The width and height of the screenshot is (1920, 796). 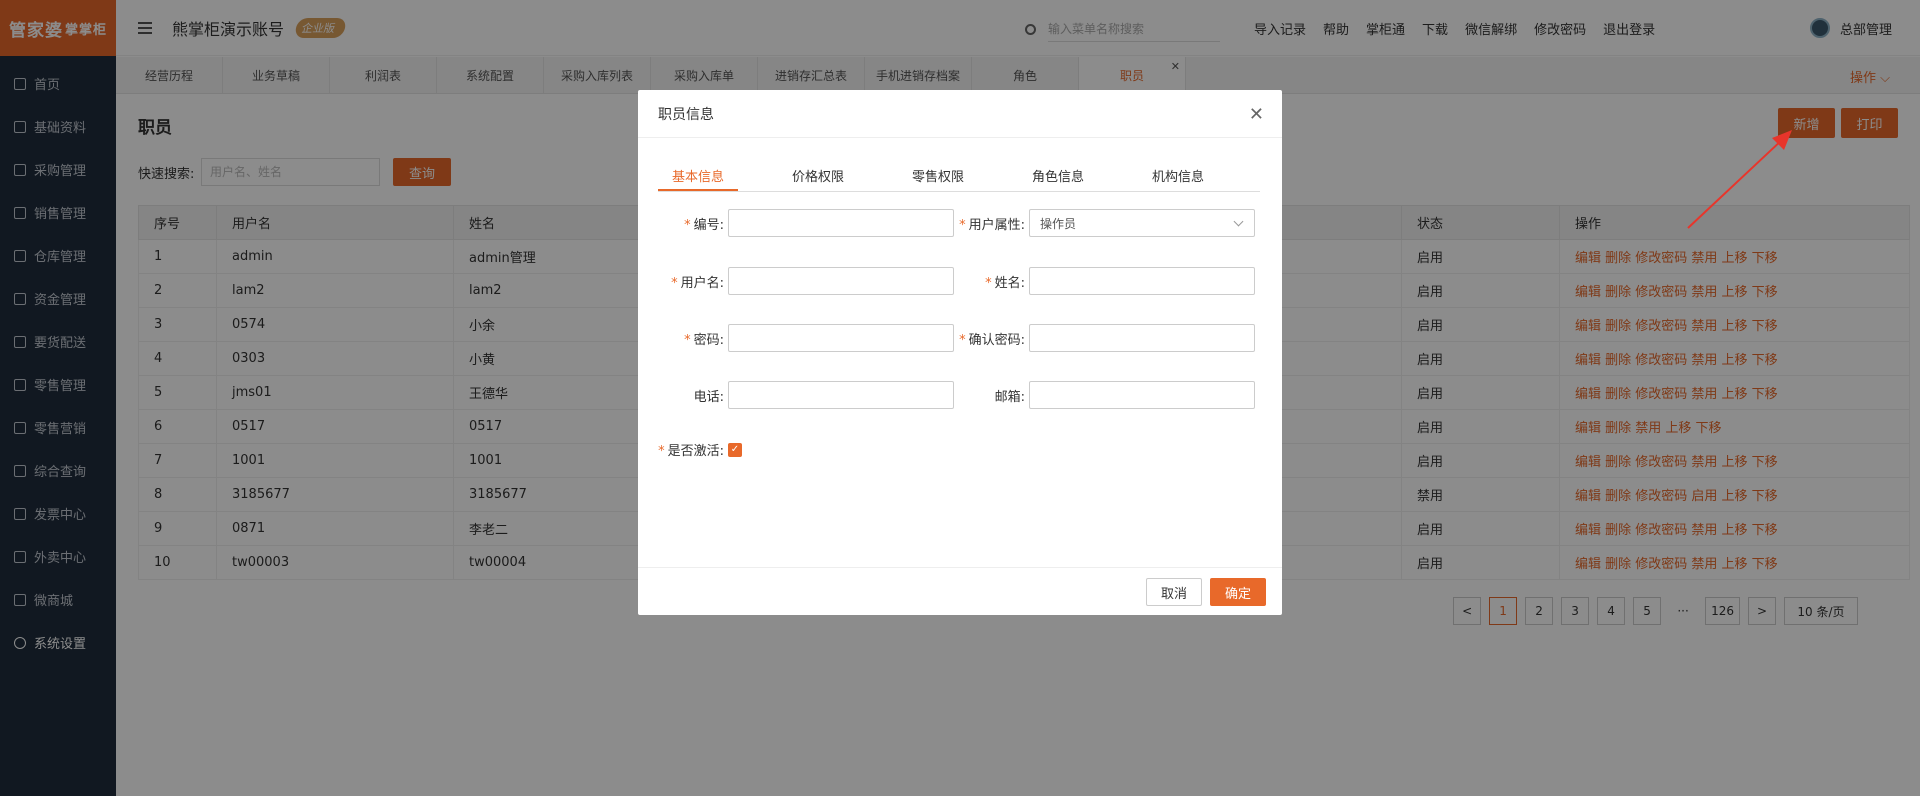 I want to click on cancel-button: 取消, so click(x=1174, y=592).